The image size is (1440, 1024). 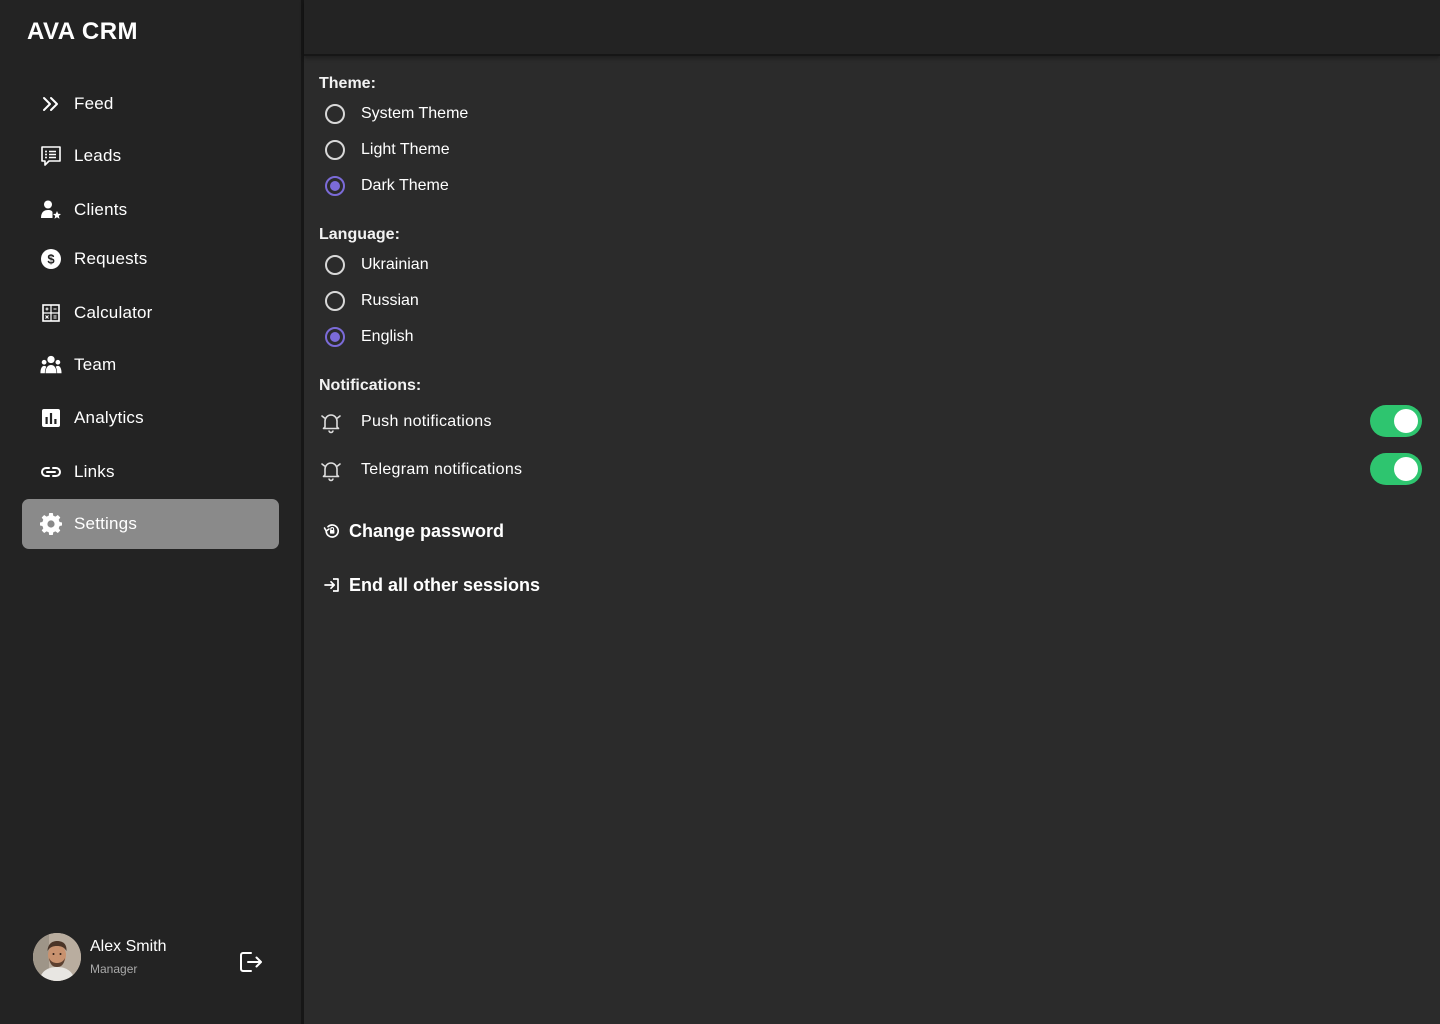 I want to click on sidebar-item-label: Settings, so click(x=106, y=523).